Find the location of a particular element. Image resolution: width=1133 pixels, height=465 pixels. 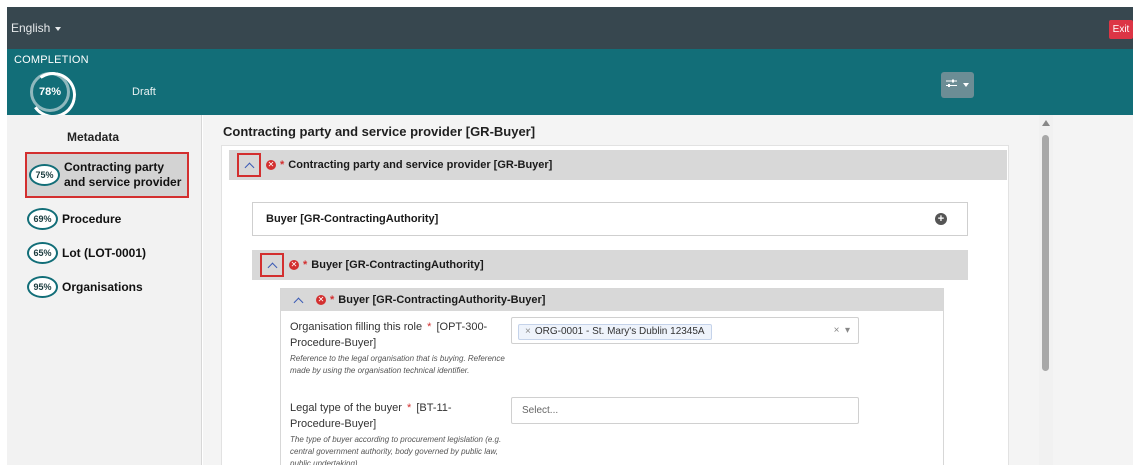

sidebar-item-organisations: 95% Organisations is located at coordinates (85, 287).